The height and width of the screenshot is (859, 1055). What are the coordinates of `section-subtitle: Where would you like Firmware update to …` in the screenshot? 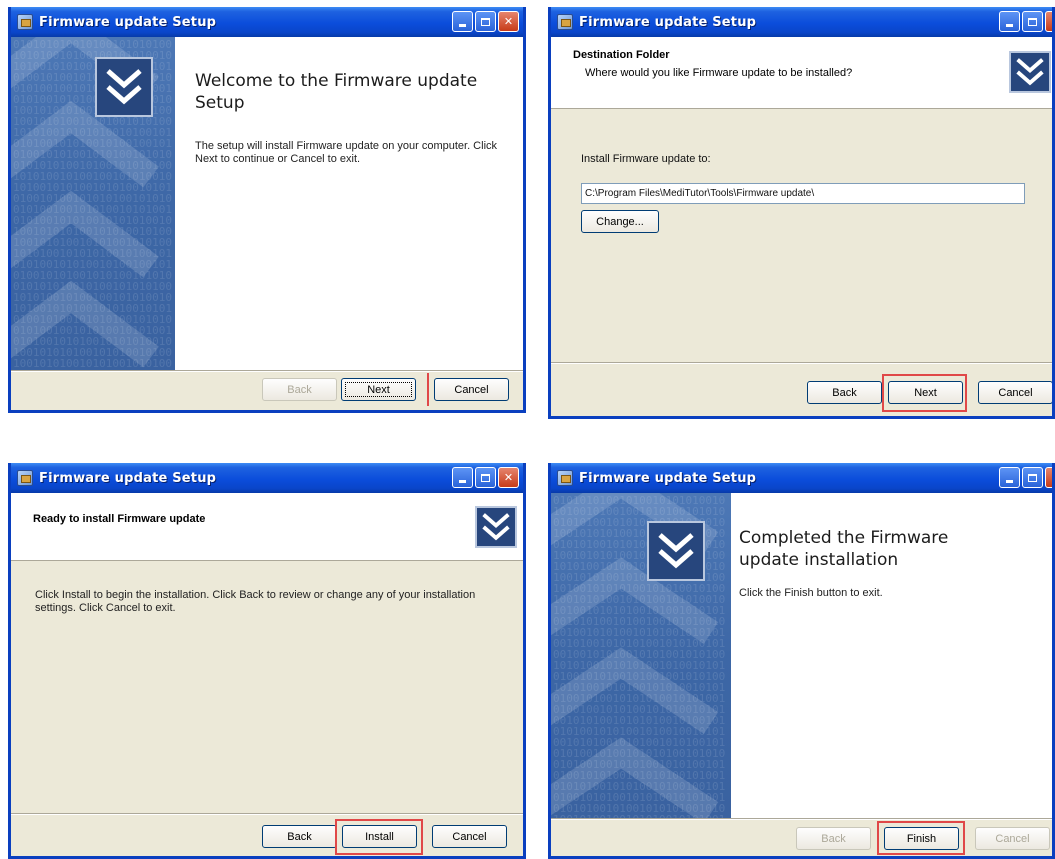 It's located at (719, 73).